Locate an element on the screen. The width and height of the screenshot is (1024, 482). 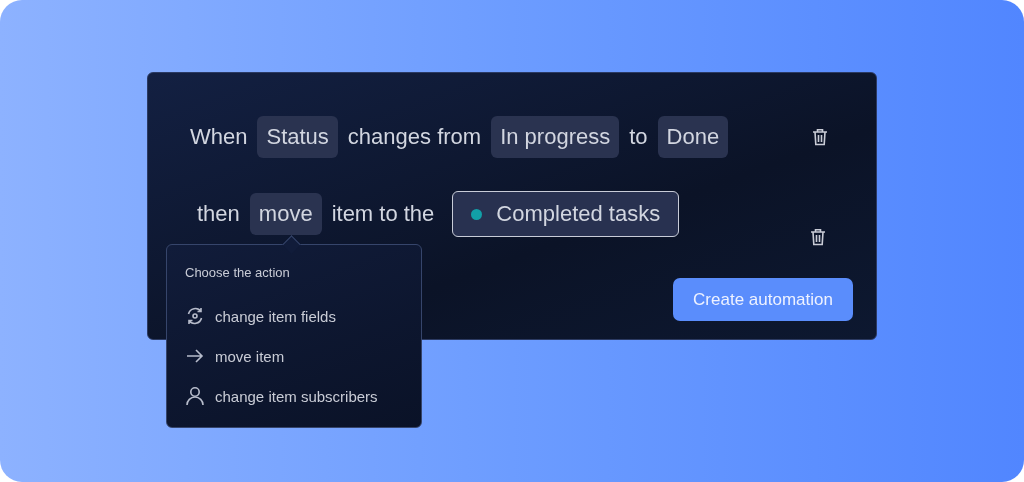
rule-text: changes from is located at coordinates (414, 137).